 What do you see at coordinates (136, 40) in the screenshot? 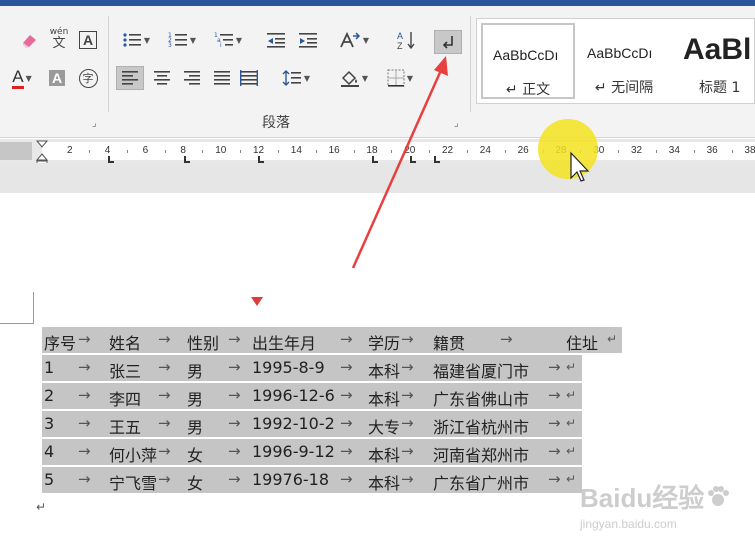
I see `bullets-button: ▼` at bounding box center [136, 40].